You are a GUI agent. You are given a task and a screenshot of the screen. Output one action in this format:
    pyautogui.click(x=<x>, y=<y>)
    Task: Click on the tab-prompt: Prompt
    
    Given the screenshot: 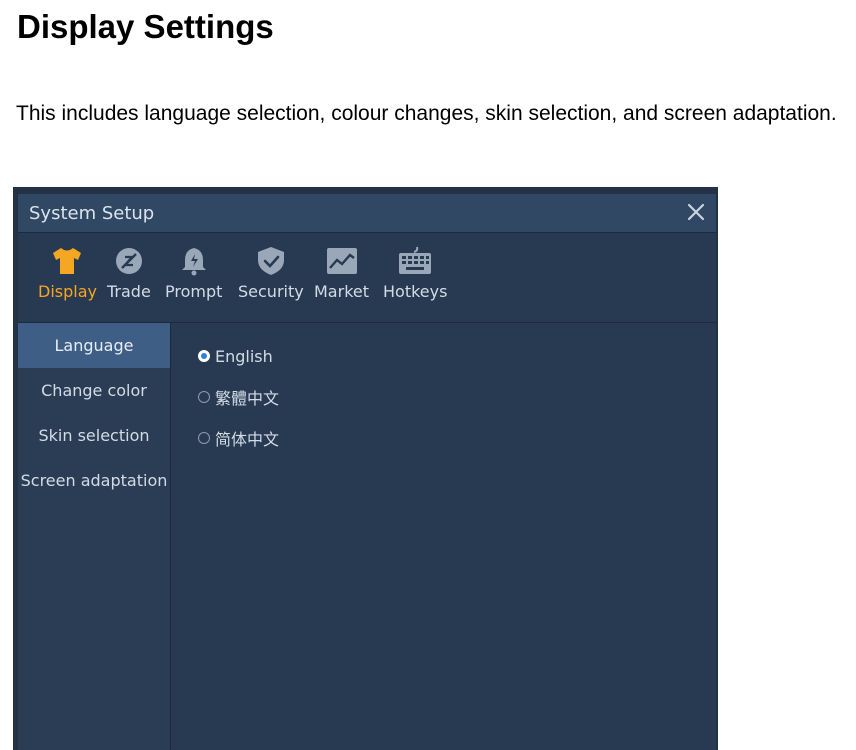 What is the action you would take?
    pyautogui.click(x=193, y=273)
    